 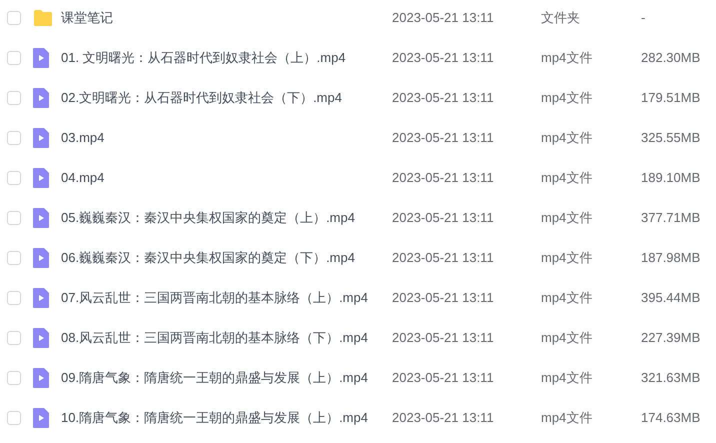 What do you see at coordinates (226, 98) in the screenshot?
I see `file-name: 02.文明曙光：从石器时代到奴隶社会（下）.mp4` at bounding box center [226, 98].